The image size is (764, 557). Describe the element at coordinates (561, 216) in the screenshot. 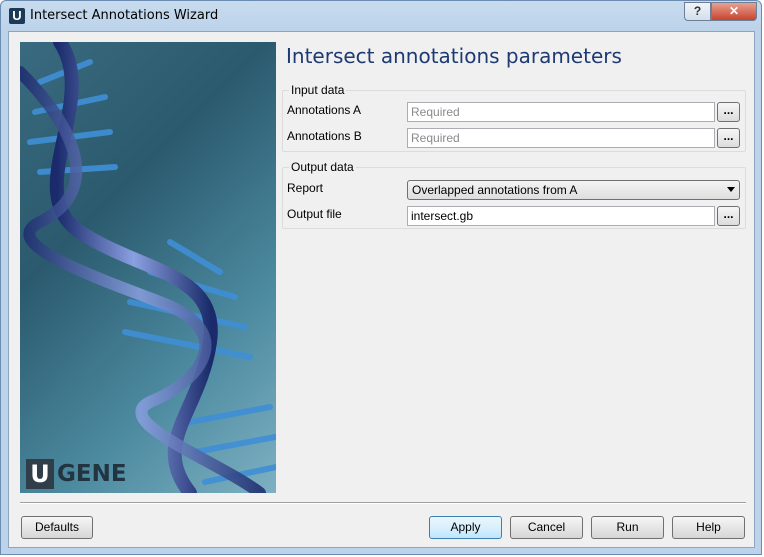

I see `output-file-input` at that location.